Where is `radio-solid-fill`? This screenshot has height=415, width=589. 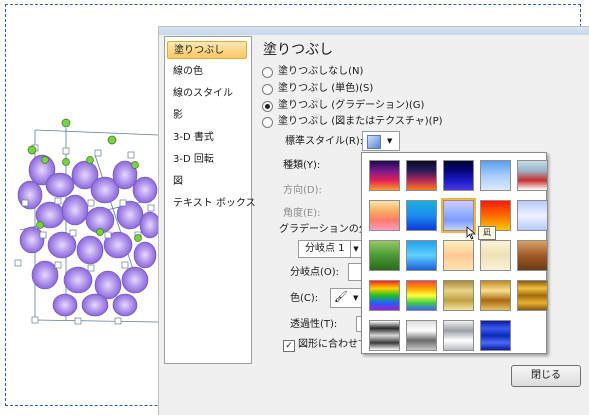
radio-solid-fill is located at coordinates (267, 89).